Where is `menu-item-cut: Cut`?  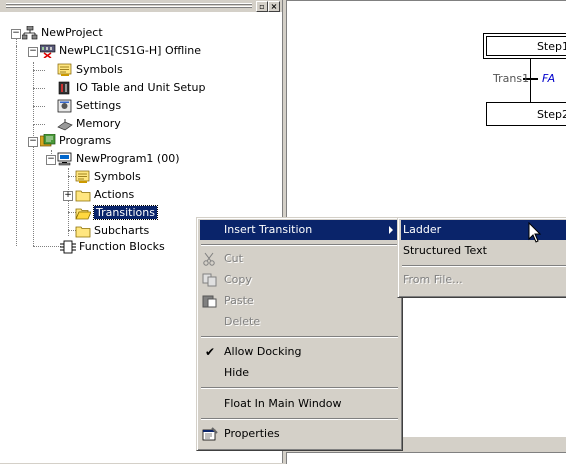 menu-item-cut: Cut is located at coordinates (299, 259).